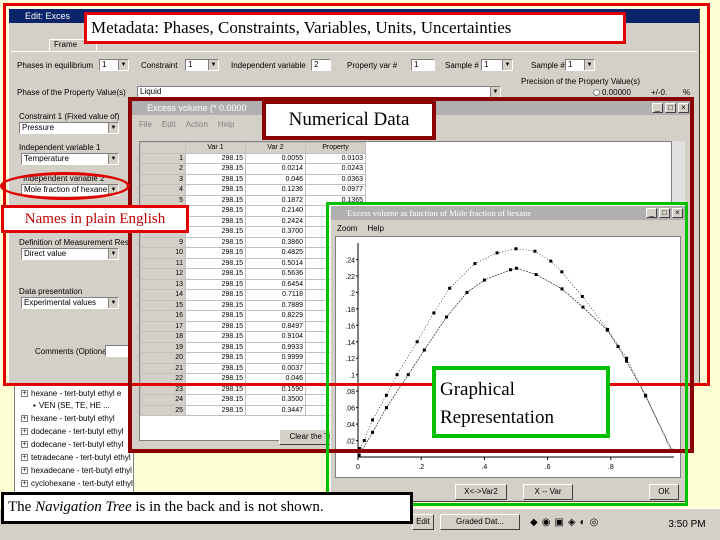  Describe the element at coordinates (34, 405) in the screenshot. I see `folder-icon: ▪` at that location.